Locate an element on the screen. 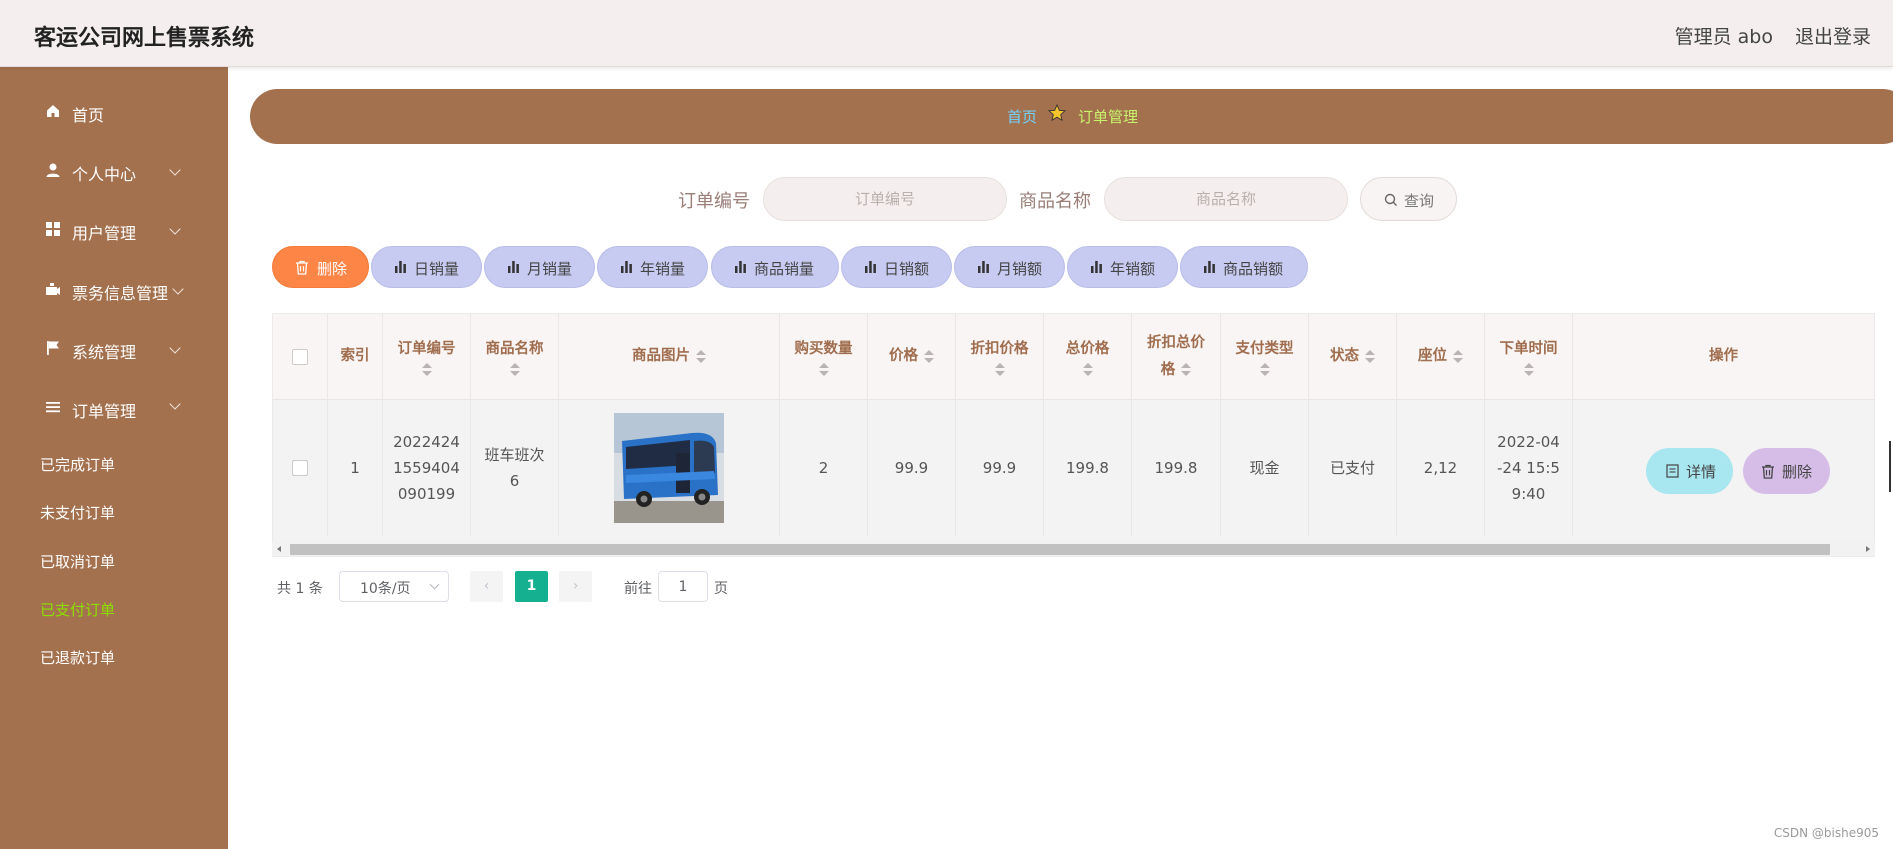 This screenshot has height=849, width=1893. yearly-sales-amount-button: 年销额 is located at coordinates (1122, 267).